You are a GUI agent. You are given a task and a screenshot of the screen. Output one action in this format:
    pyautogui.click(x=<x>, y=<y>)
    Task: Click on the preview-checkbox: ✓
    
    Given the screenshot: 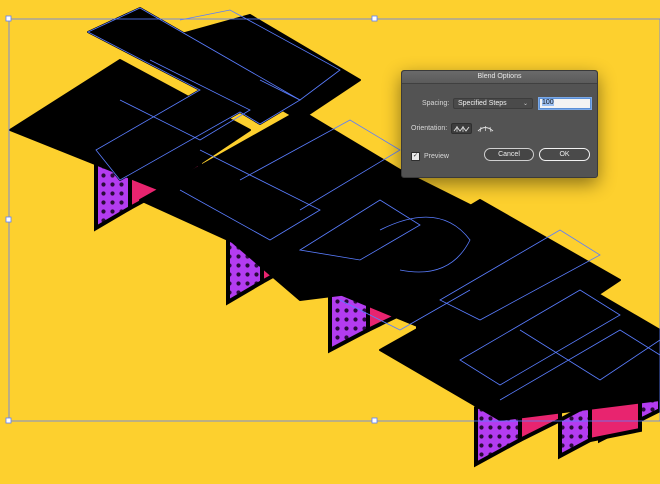 What is the action you would take?
    pyautogui.click(x=415, y=156)
    